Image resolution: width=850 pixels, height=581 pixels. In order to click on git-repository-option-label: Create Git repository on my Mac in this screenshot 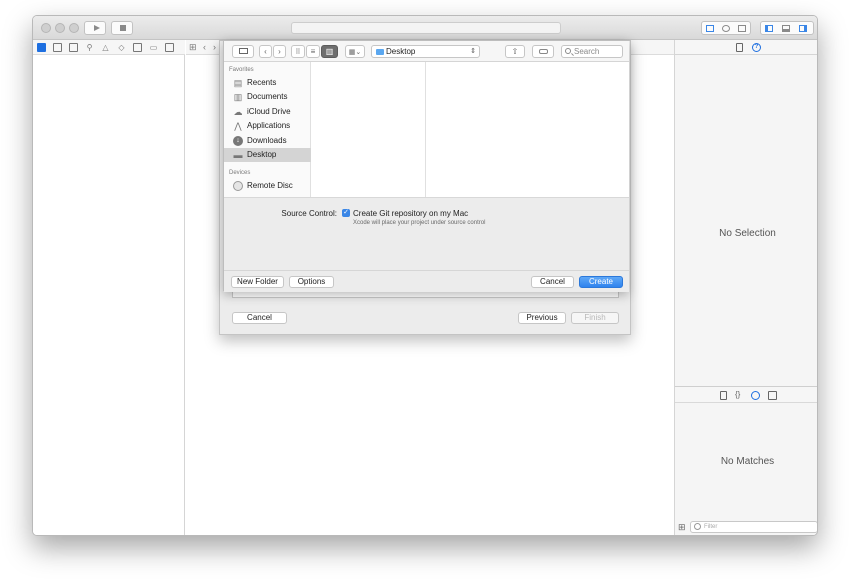, I will do `click(410, 213)`.